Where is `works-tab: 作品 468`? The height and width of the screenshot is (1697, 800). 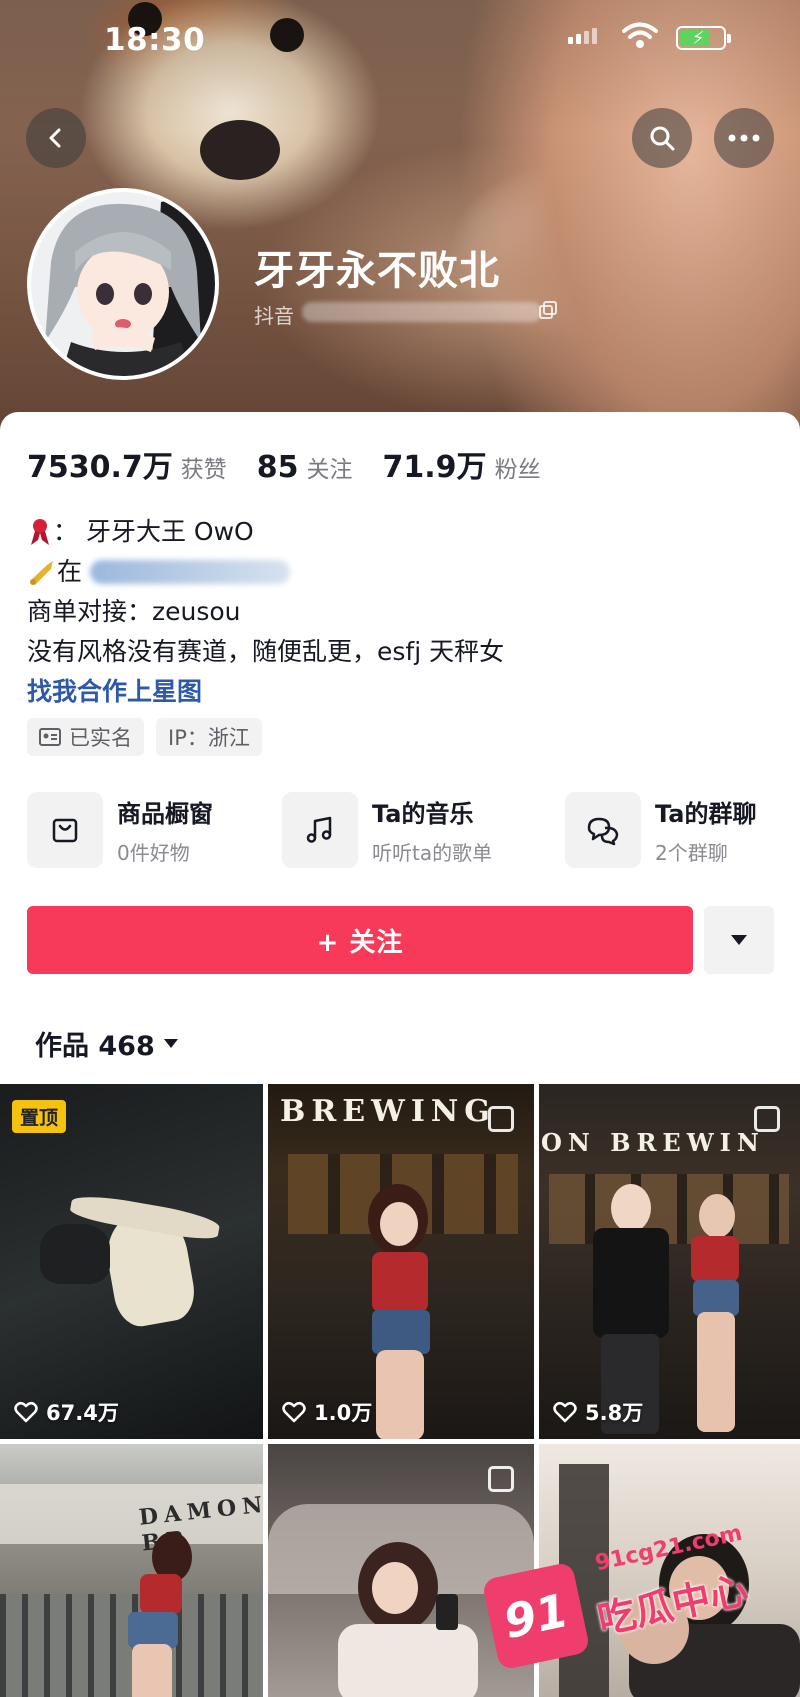
works-tab: 作品 468 is located at coordinates (107, 1043).